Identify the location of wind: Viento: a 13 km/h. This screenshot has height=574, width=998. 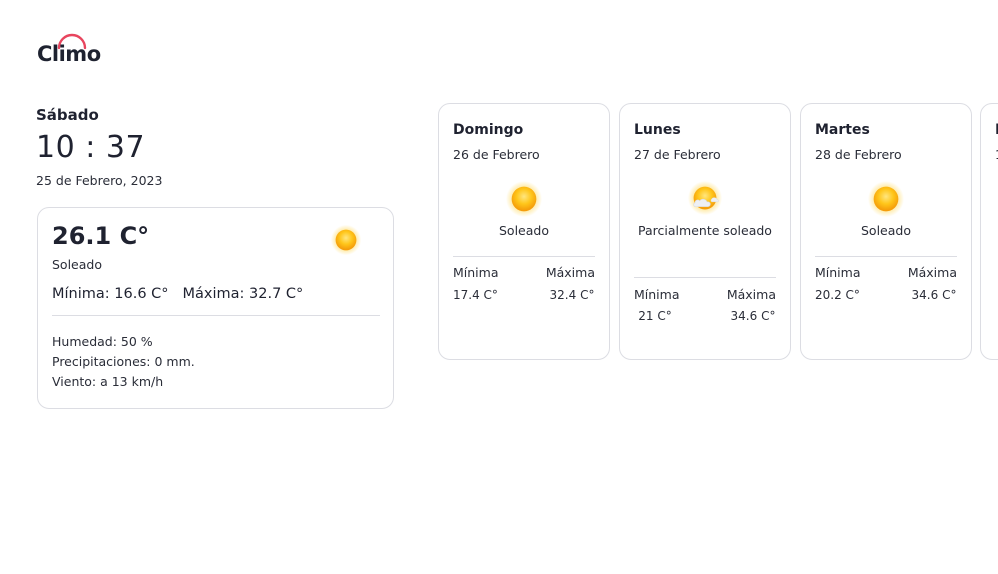
(108, 381).